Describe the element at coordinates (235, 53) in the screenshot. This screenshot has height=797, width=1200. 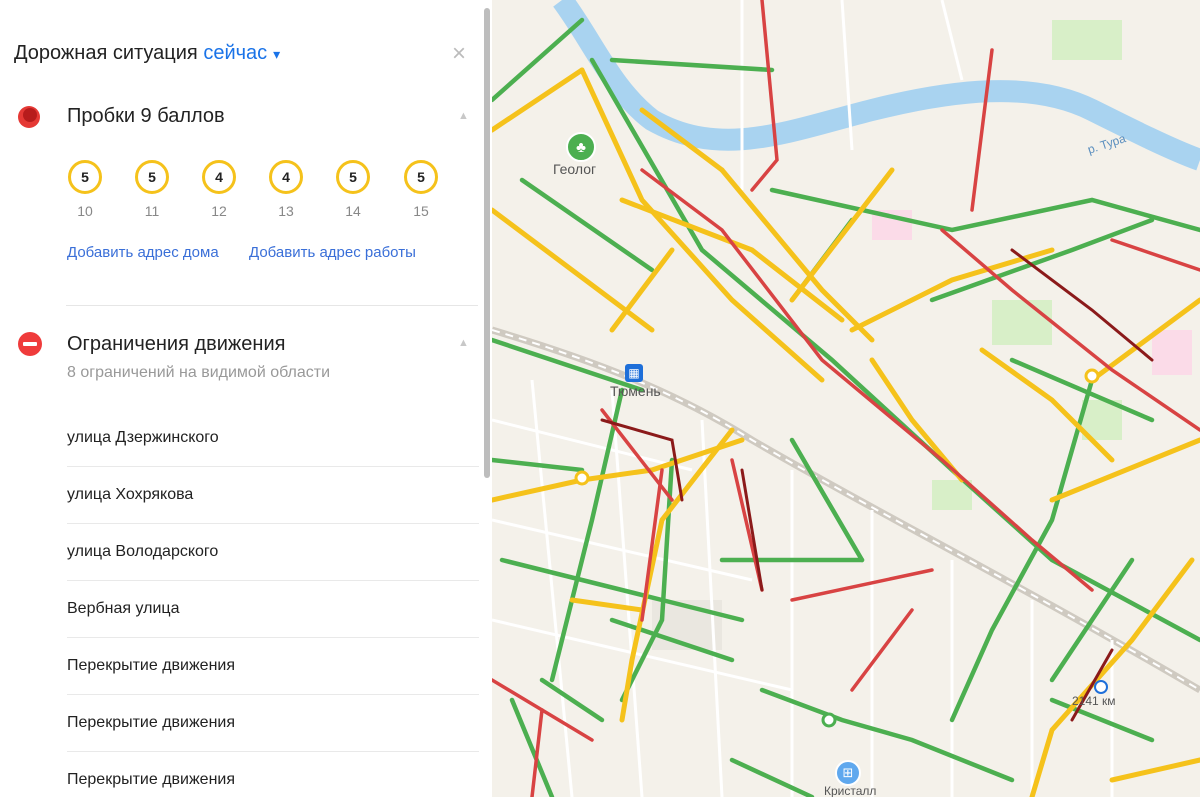
I see `time-selector: сейчас` at that location.